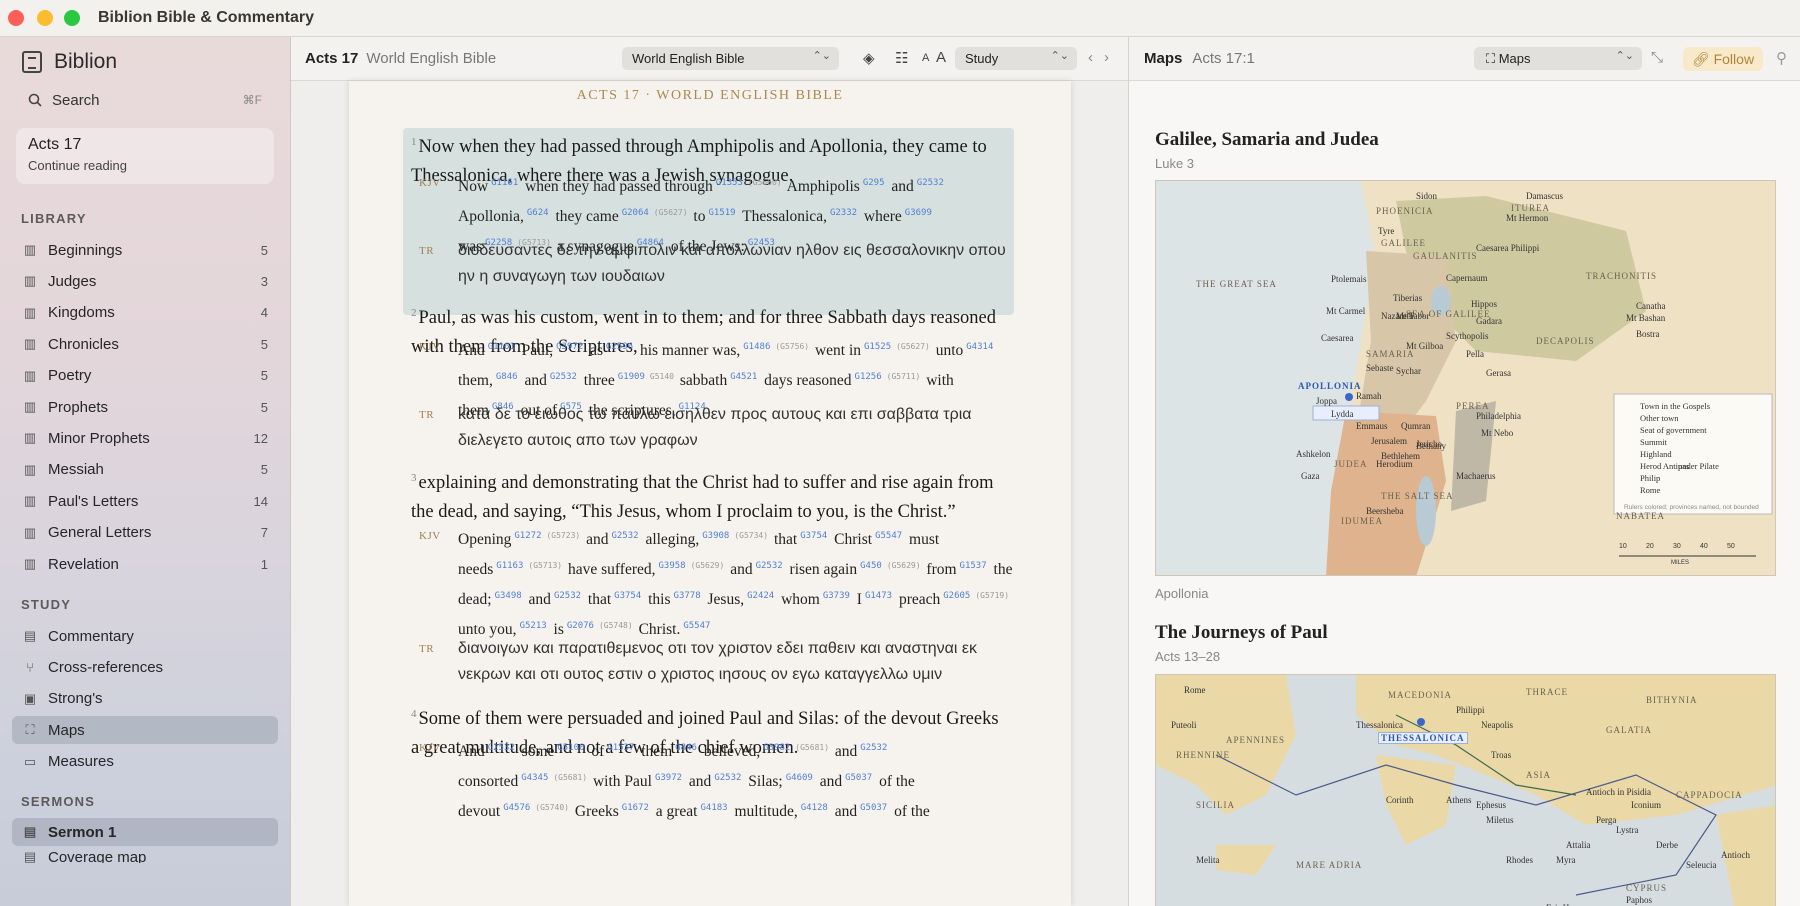 The image size is (1800, 906). What do you see at coordinates (868, 377) in the screenshot?
I see `strongs-link: G1256` at bounding box center [868, 377].